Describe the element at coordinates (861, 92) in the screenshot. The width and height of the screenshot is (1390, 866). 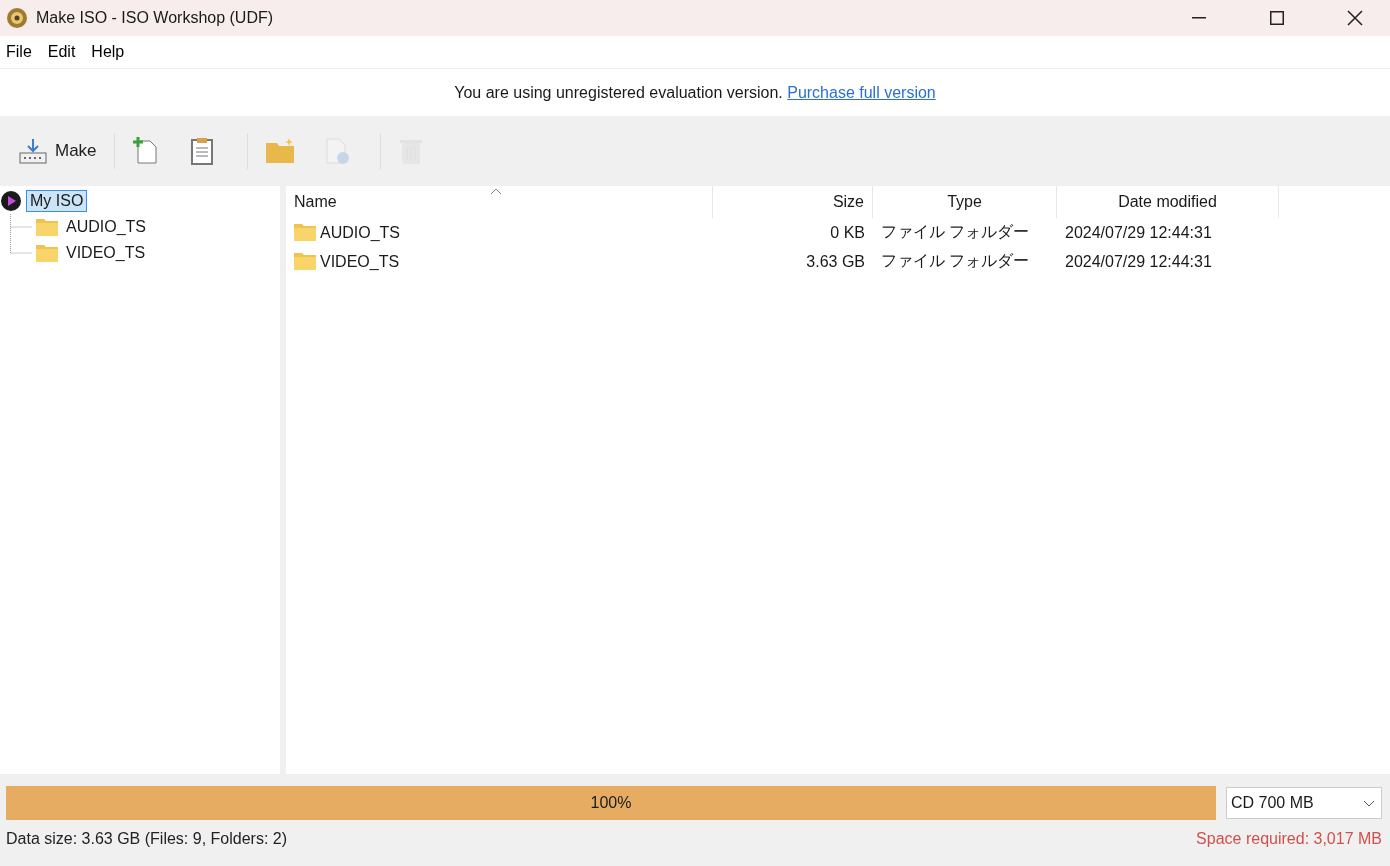
I see `purchase-link: Purchase full version` at that location.